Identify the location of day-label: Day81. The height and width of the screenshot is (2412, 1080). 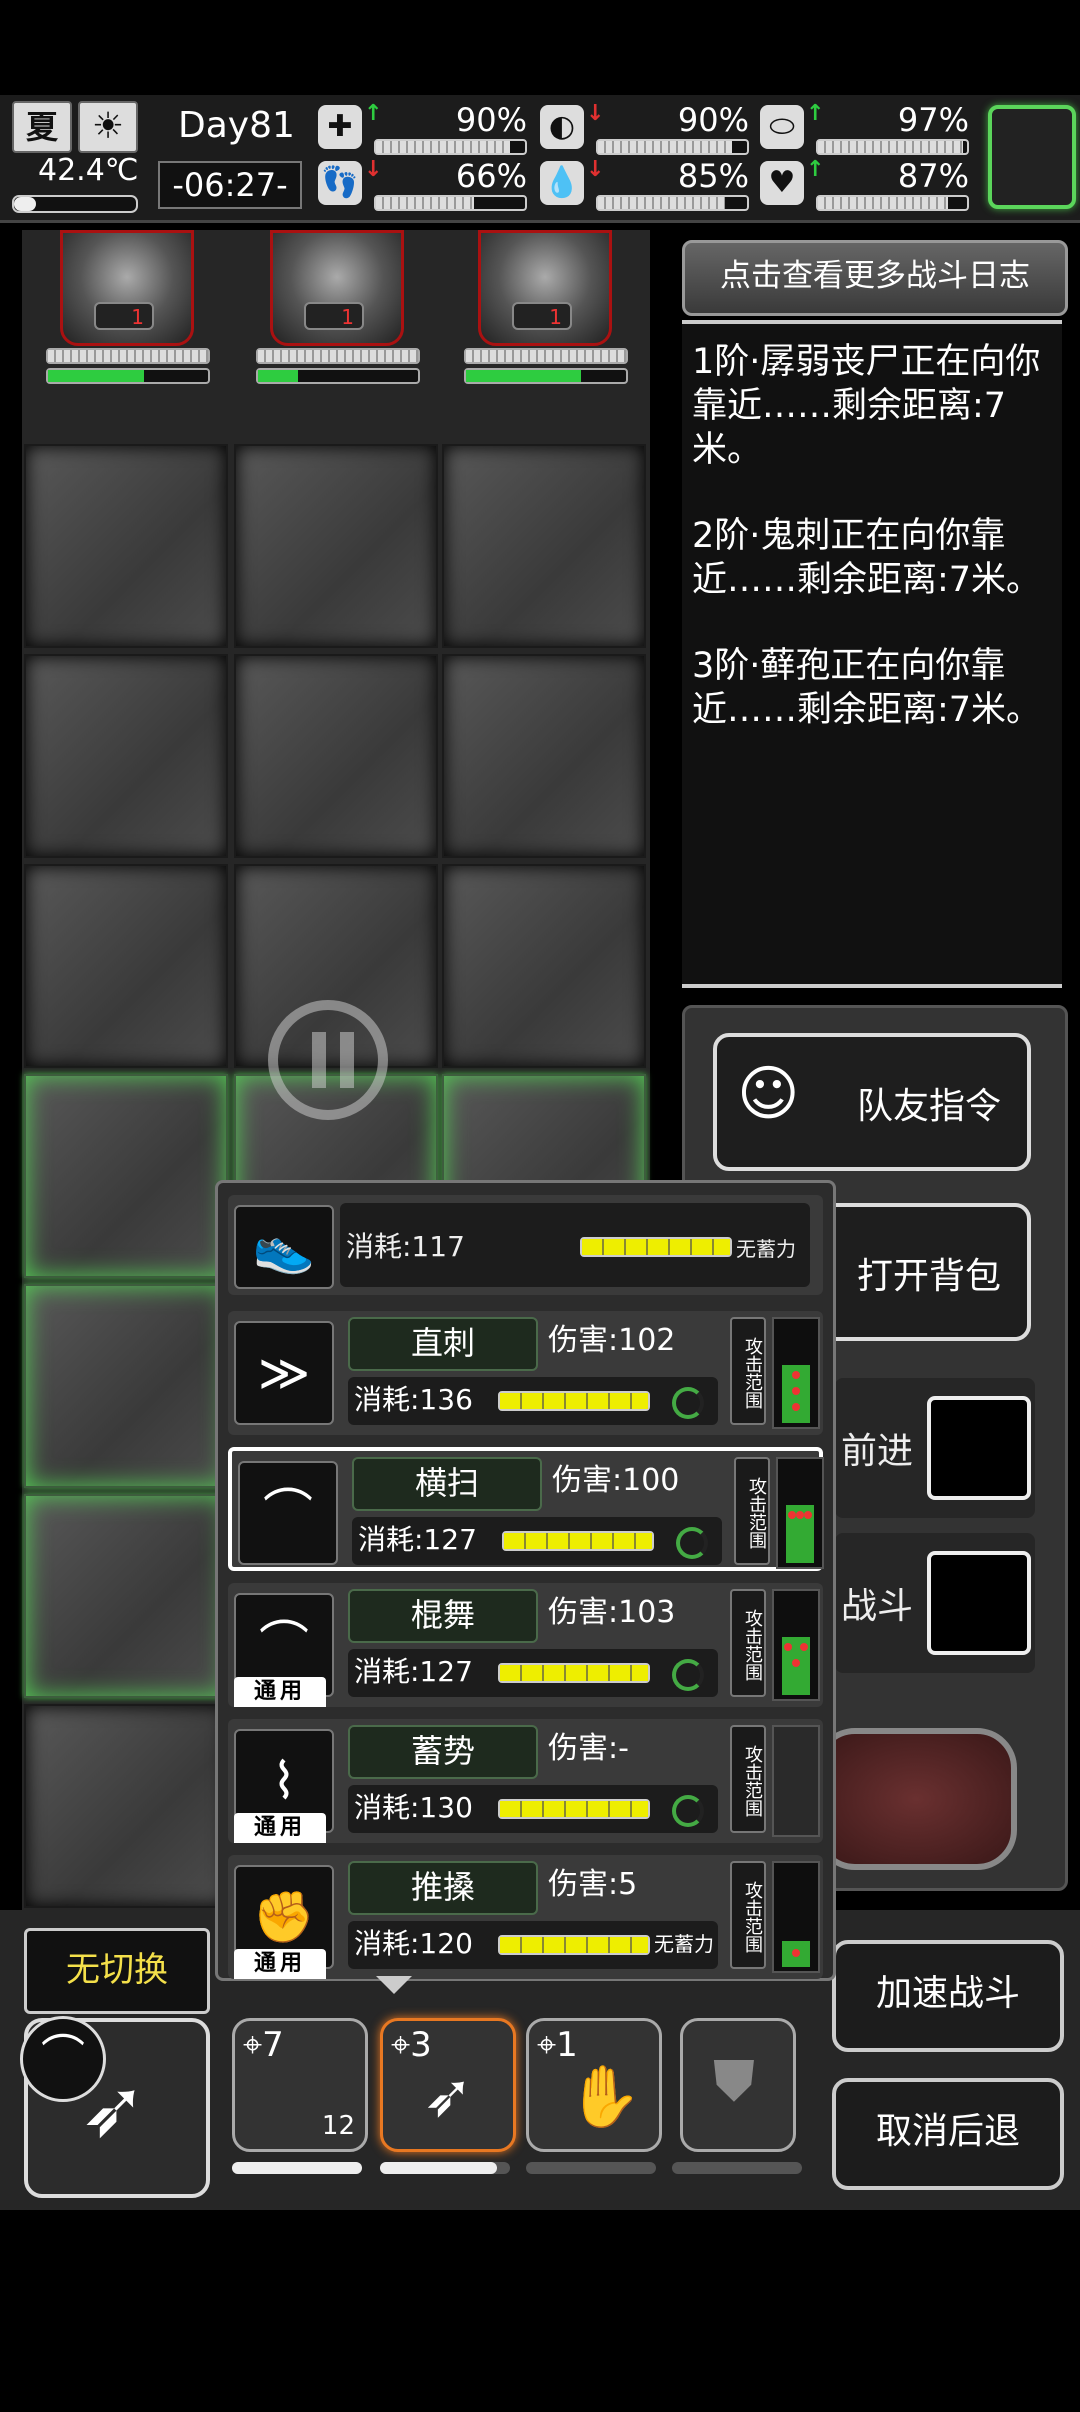
(236, 125).